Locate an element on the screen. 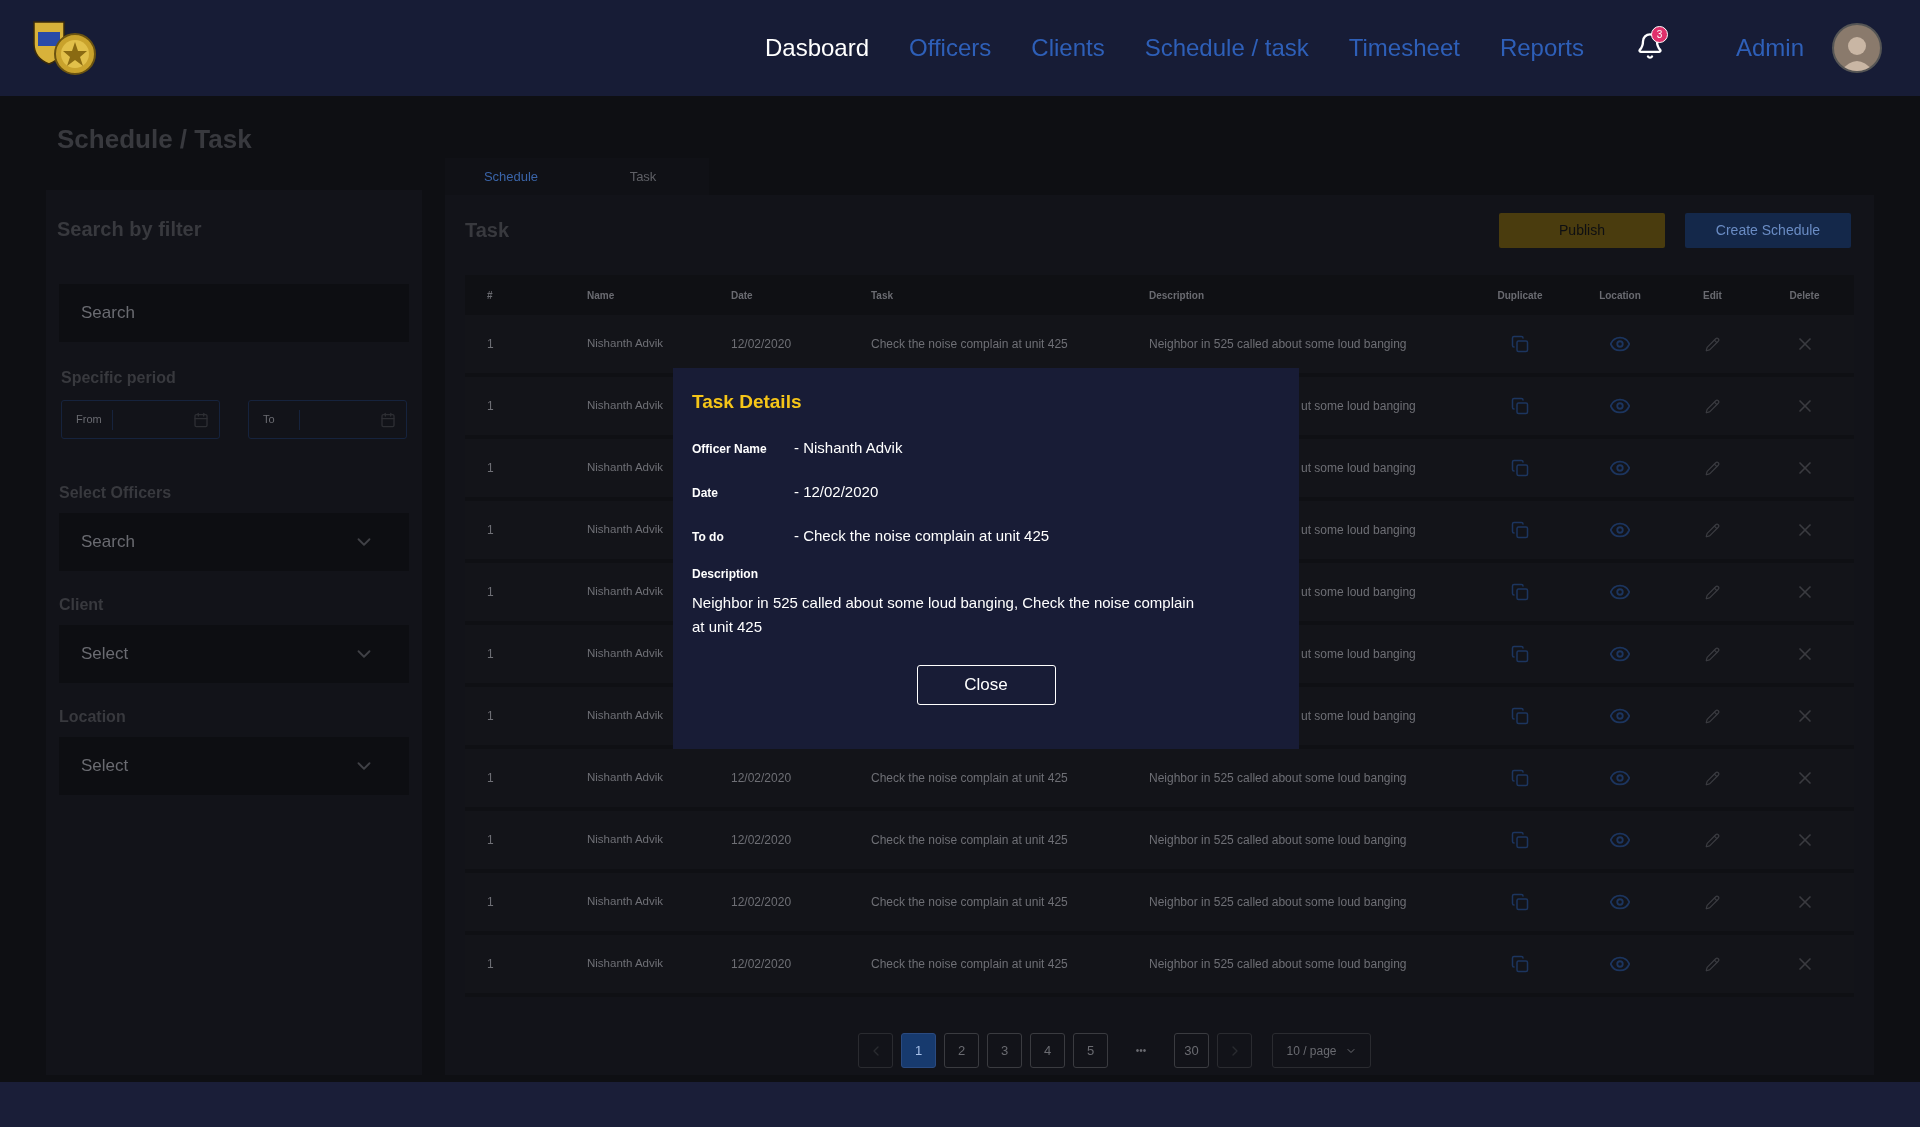 The image size is (1920, 1127). column-header: Location is located at coordinates (1620, 295).